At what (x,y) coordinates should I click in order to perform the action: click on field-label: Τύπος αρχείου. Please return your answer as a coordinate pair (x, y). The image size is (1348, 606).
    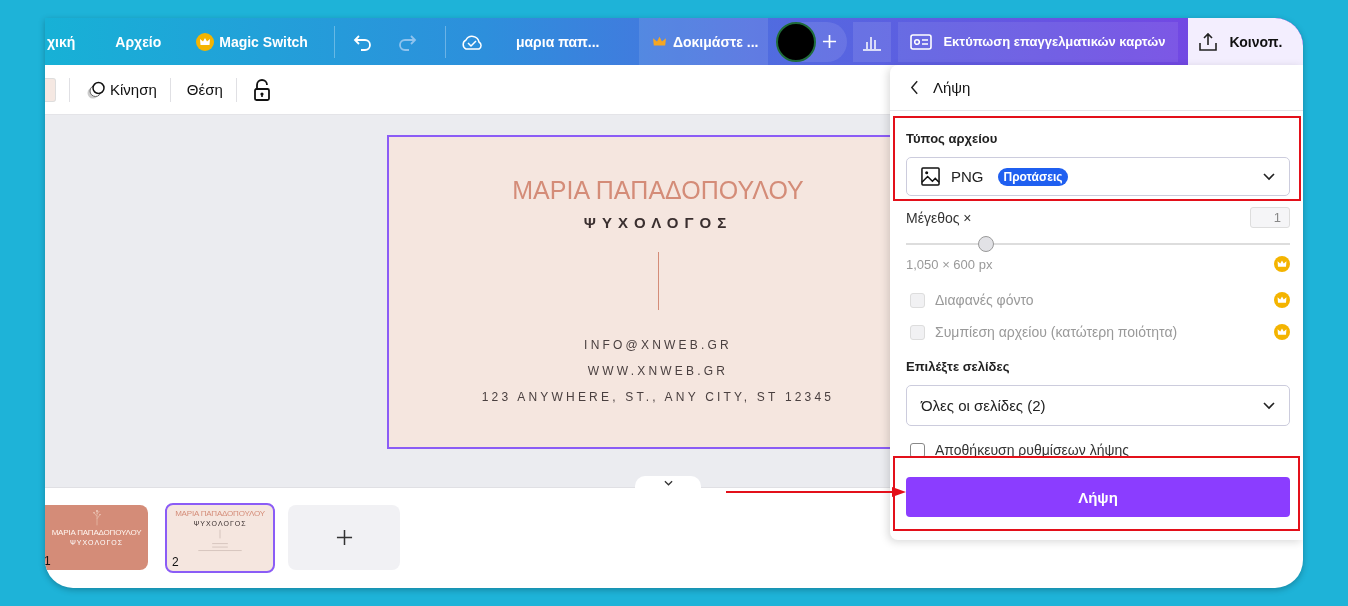
    Looking at the image, I should click on (952, 139).